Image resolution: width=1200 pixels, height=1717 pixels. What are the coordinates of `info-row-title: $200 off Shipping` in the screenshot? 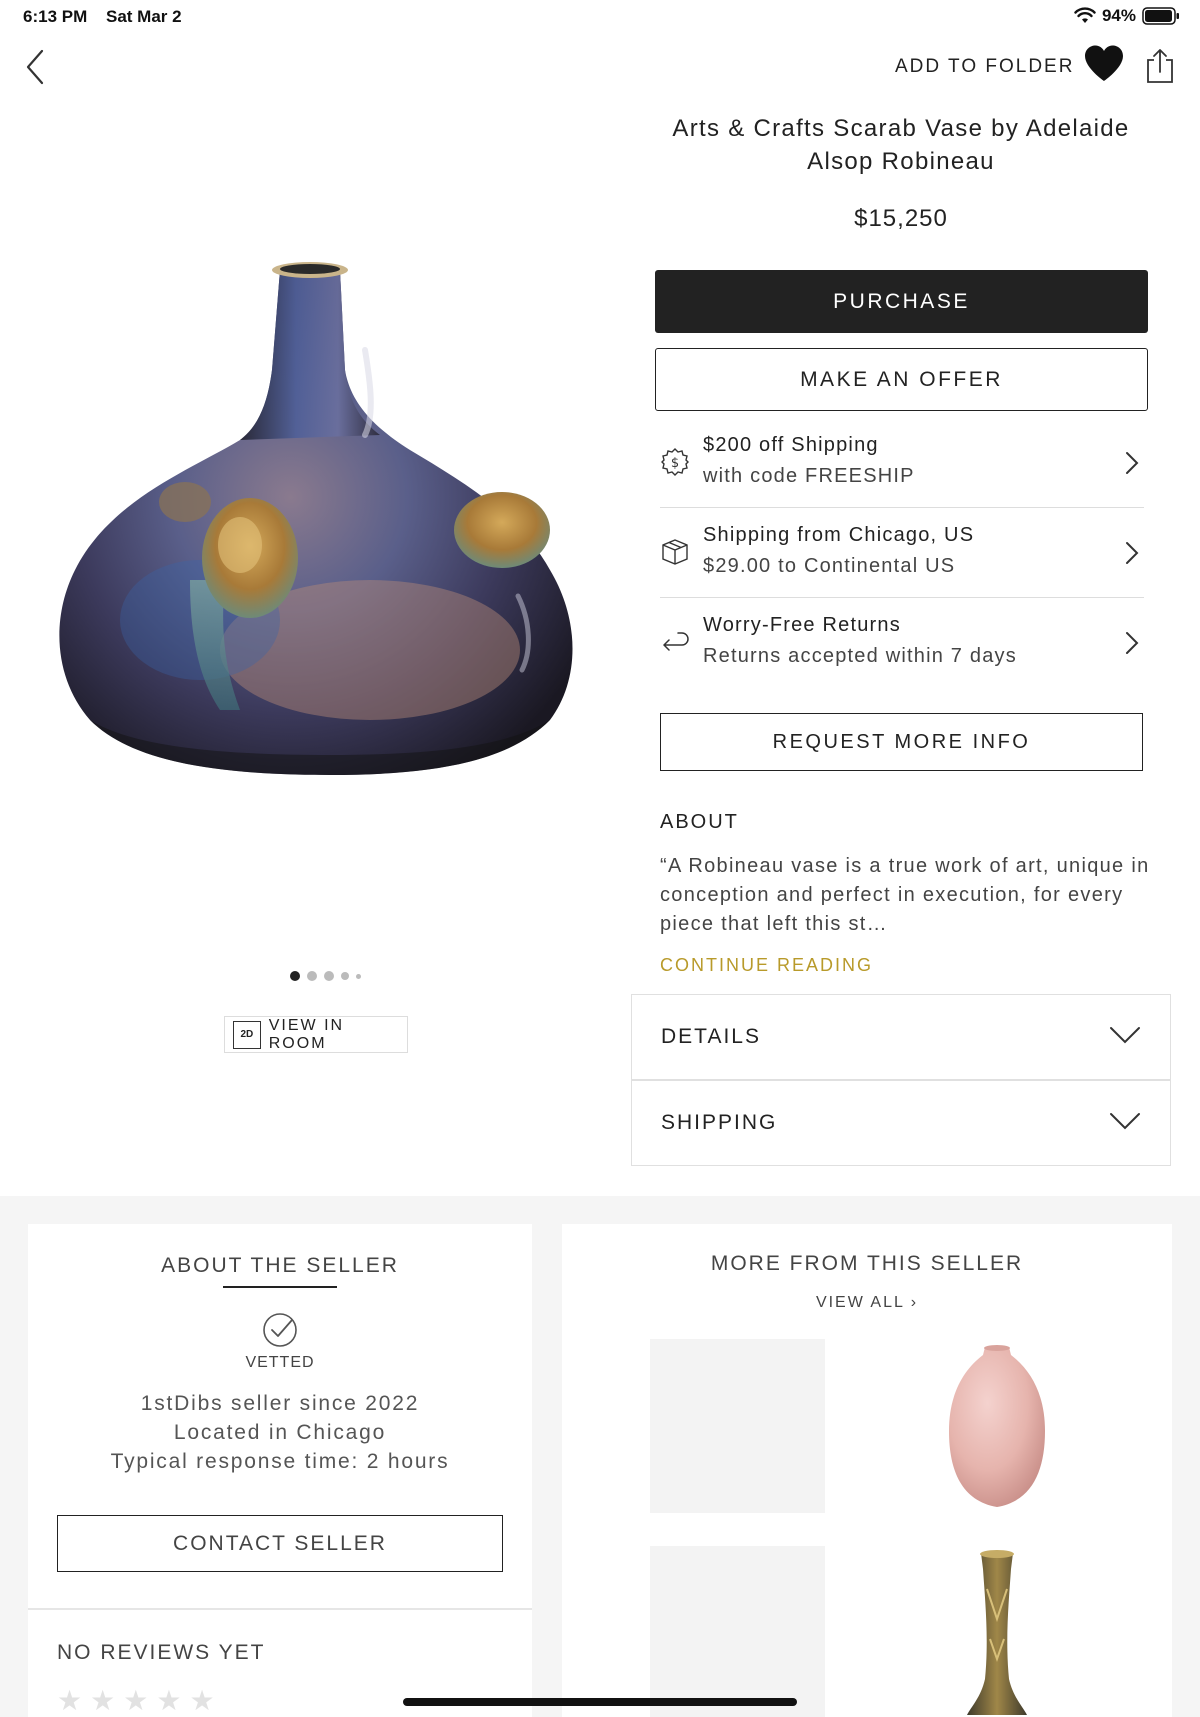 It's located at (791, 445).